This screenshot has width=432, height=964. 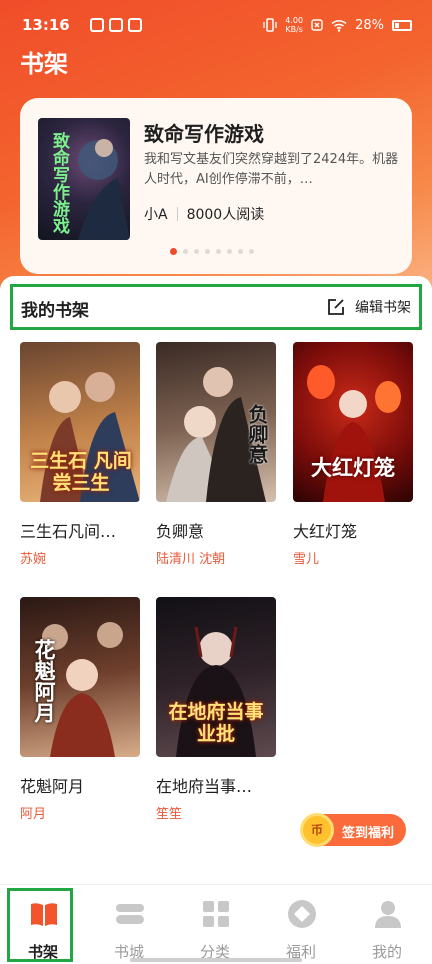 What do you see at coordinates (225, 215) in the screenshot?
I see `featured-readers: 8000人阅读` at bounding box center [225, 215].